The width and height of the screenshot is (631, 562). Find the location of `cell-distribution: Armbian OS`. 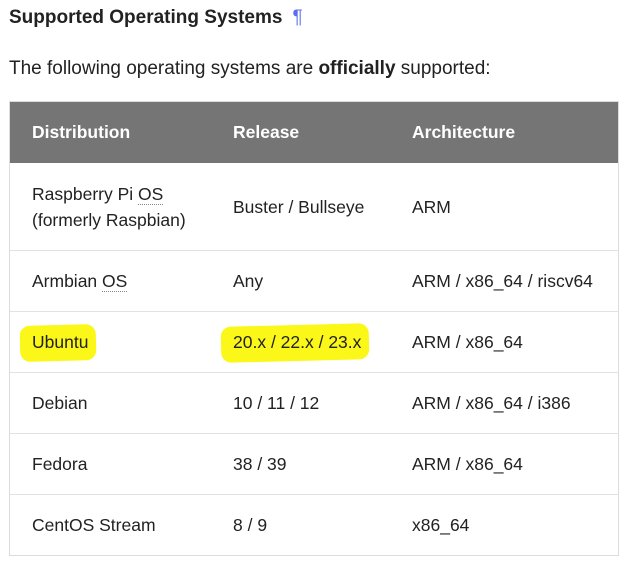

cell-distribution: Armbian OS is located at coordinates (110, 281).